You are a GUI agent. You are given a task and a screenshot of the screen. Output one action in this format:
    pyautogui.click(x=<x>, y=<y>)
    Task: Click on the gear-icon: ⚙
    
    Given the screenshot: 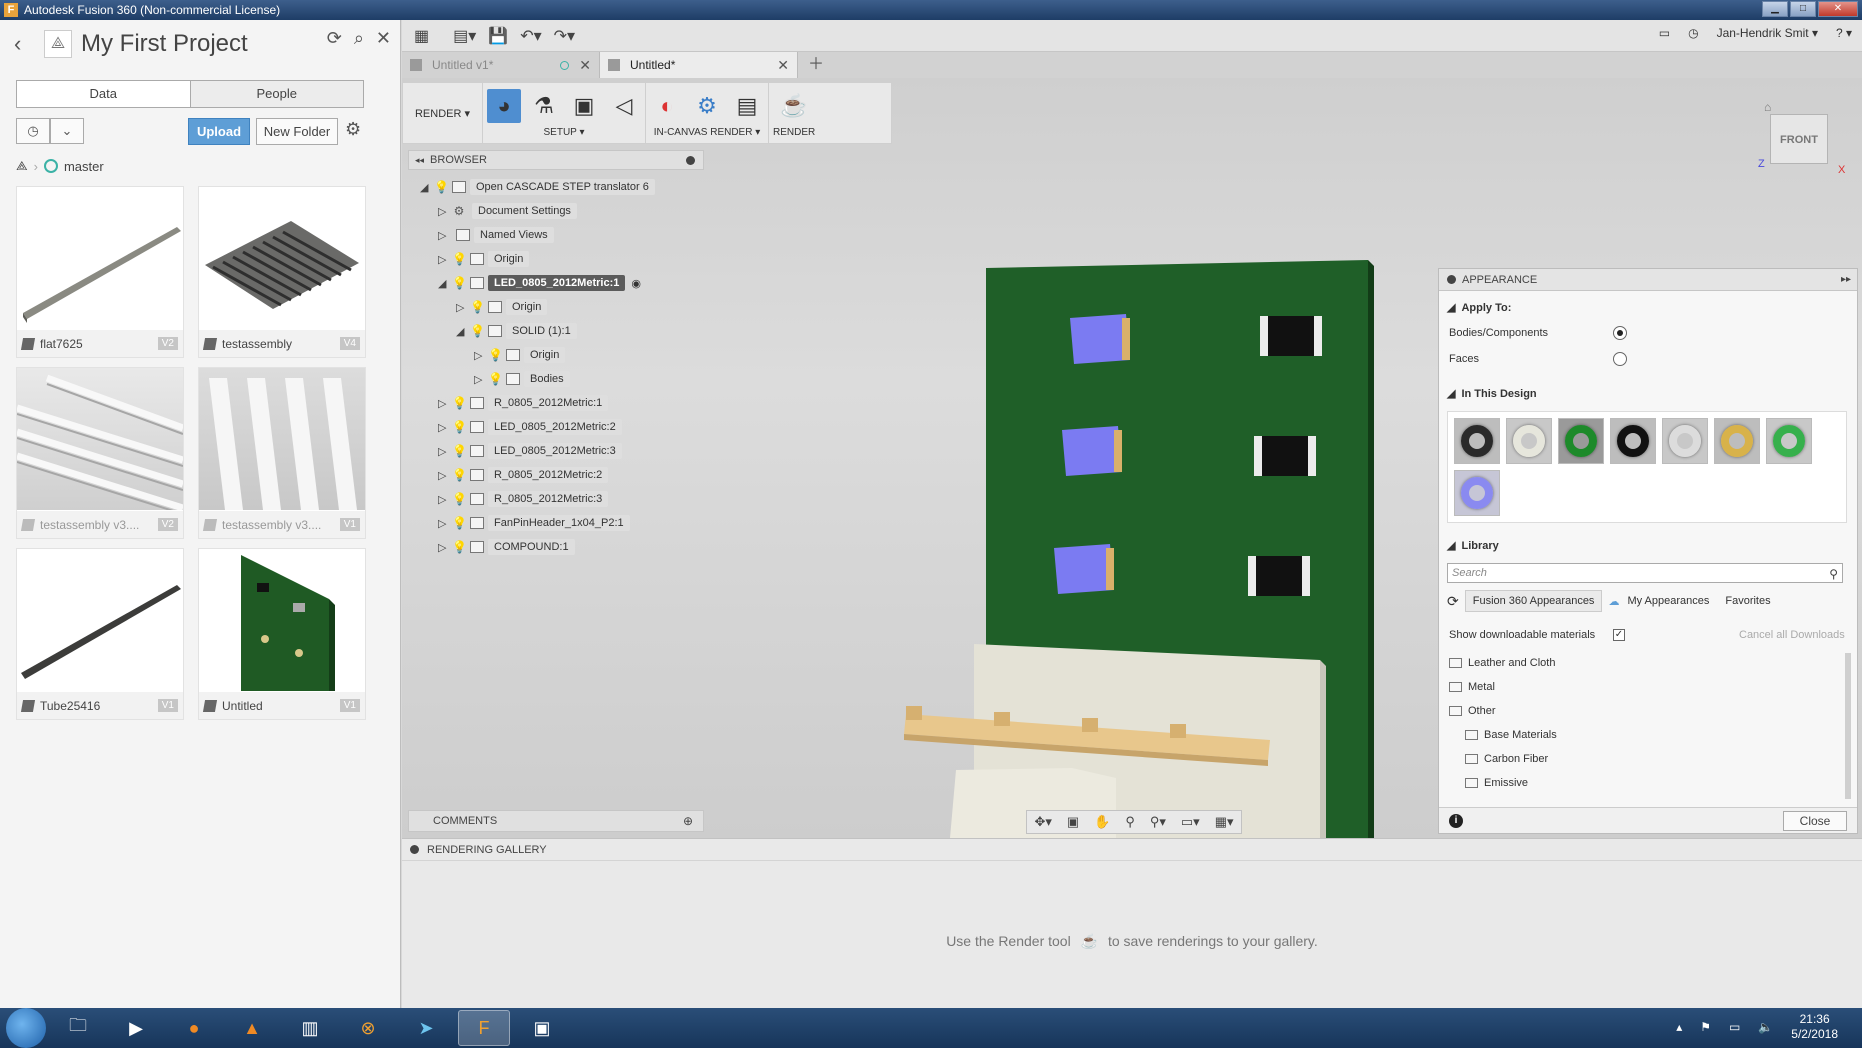 What is the action you would take?
    pyautogui.click(x=353, y=129)
    